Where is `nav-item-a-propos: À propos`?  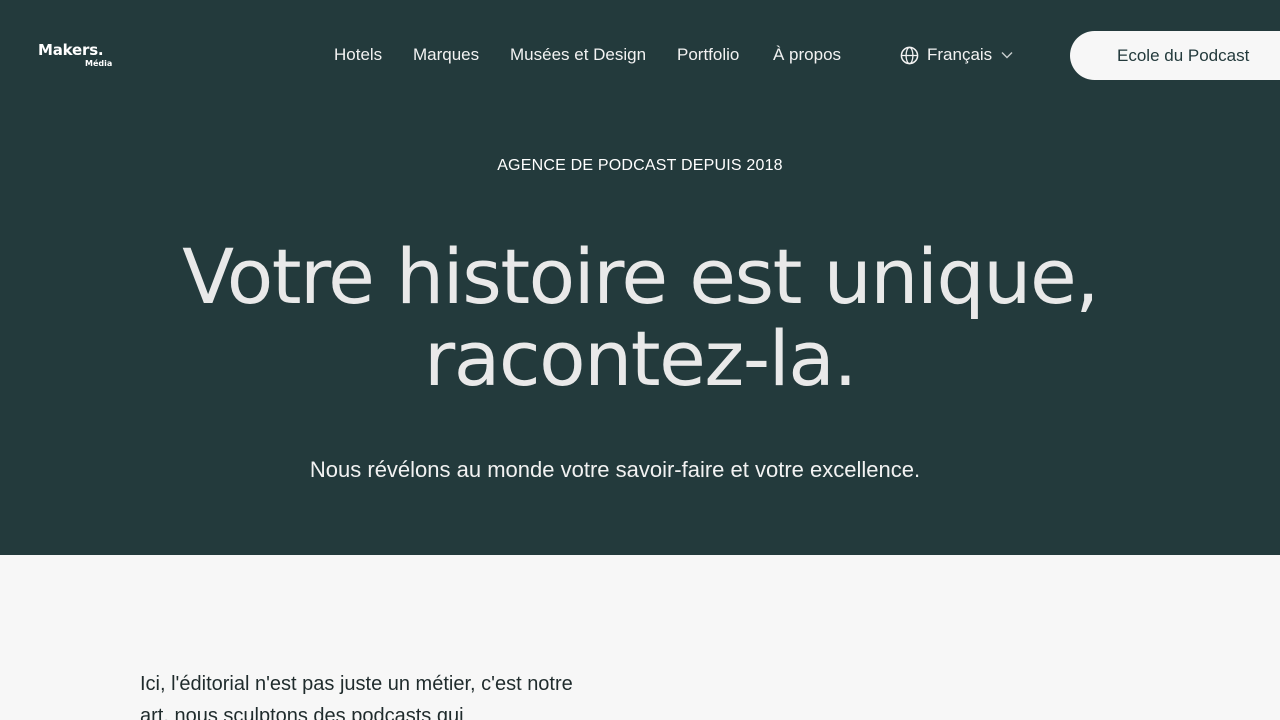 nav-item-a-propos: À propos is located at coordinates (807, 55).